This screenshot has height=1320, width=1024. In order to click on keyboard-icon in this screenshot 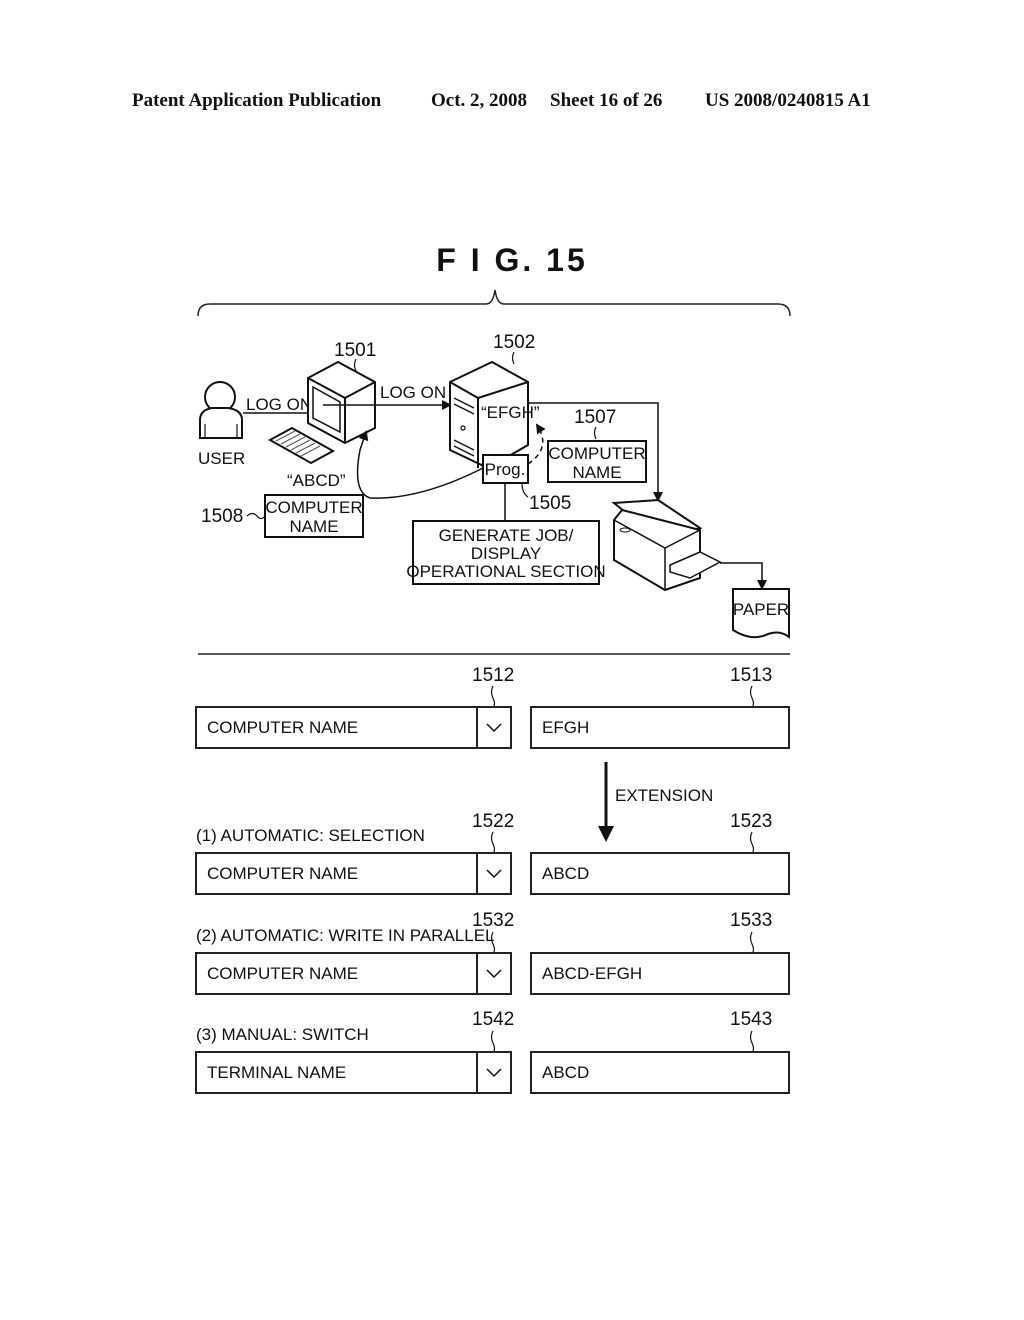, I will do `click(301, 445)`.